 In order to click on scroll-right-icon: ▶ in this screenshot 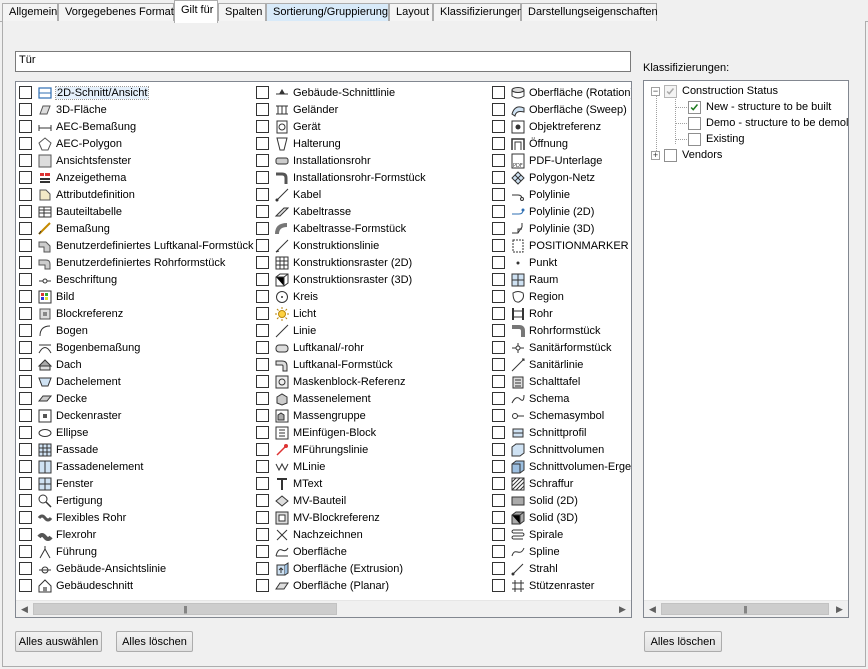, I will do `click(839, 609)`.